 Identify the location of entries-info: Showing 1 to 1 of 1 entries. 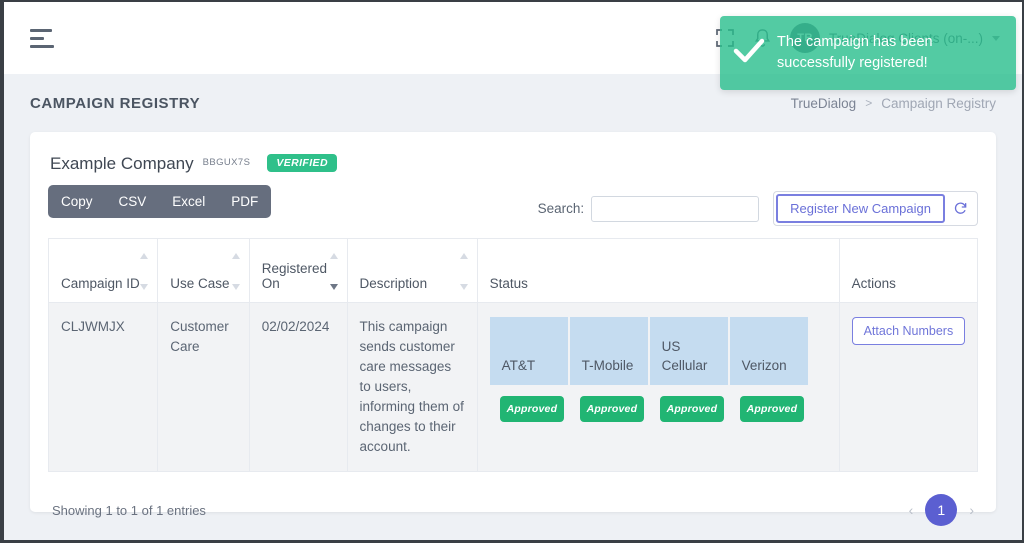
(129, 510).